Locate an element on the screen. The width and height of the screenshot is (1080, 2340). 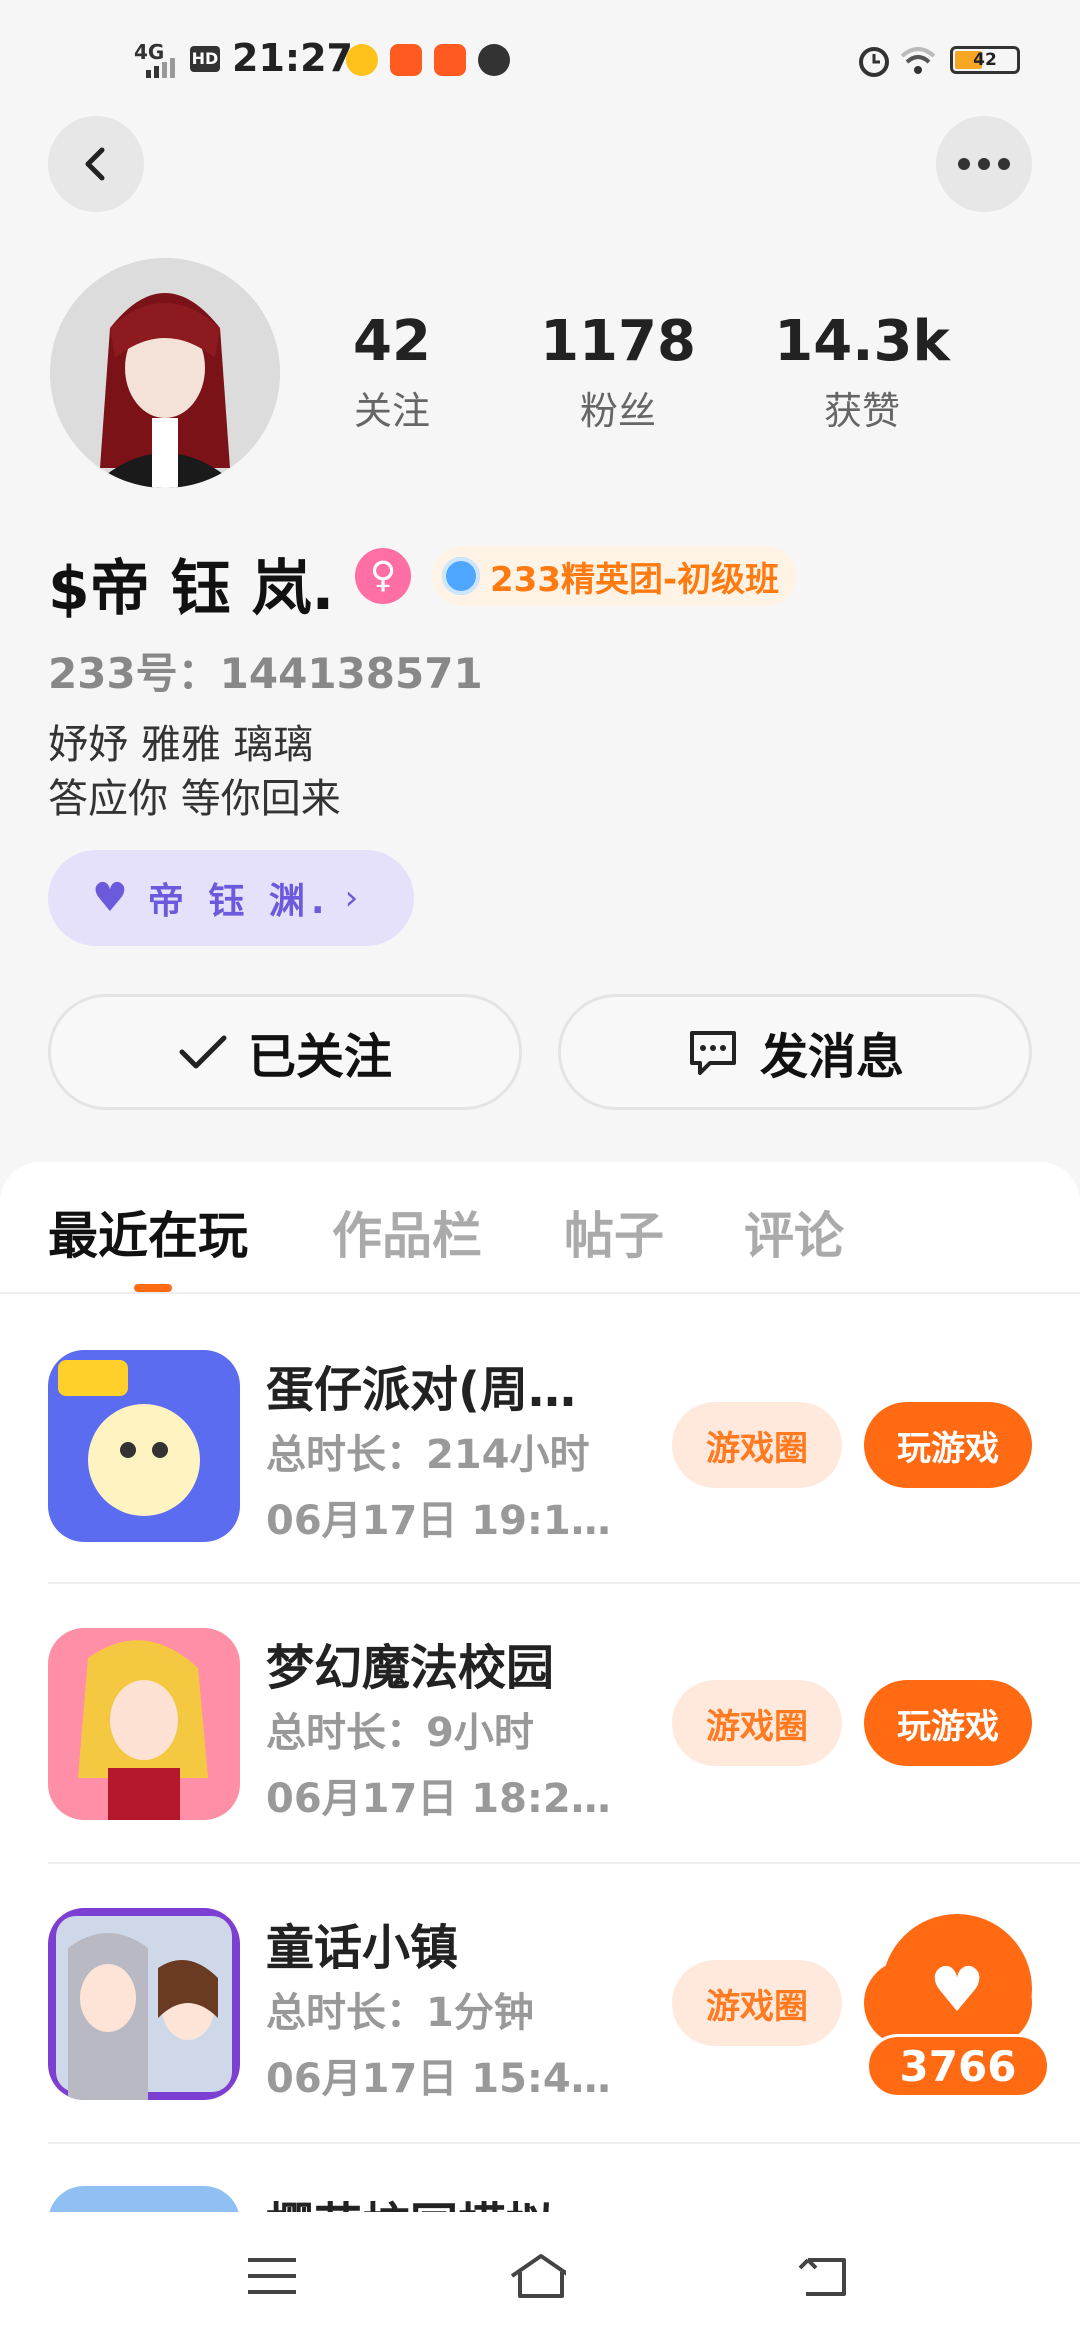
user-id: 233号：144138571 is located at coordinates (265, 673).